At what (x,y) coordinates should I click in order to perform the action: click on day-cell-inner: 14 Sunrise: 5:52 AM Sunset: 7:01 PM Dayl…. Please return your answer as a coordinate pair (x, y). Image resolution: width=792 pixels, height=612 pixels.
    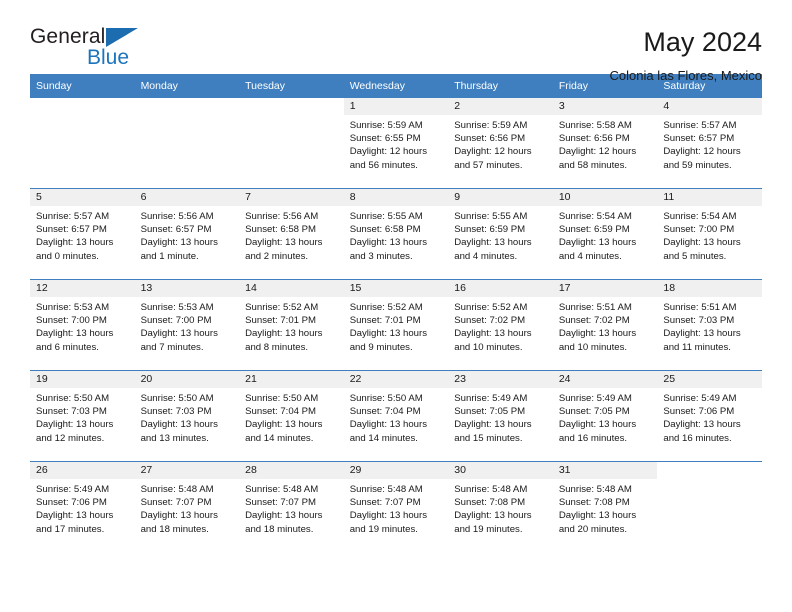
    Looking at the image, I should click on (291, 325).